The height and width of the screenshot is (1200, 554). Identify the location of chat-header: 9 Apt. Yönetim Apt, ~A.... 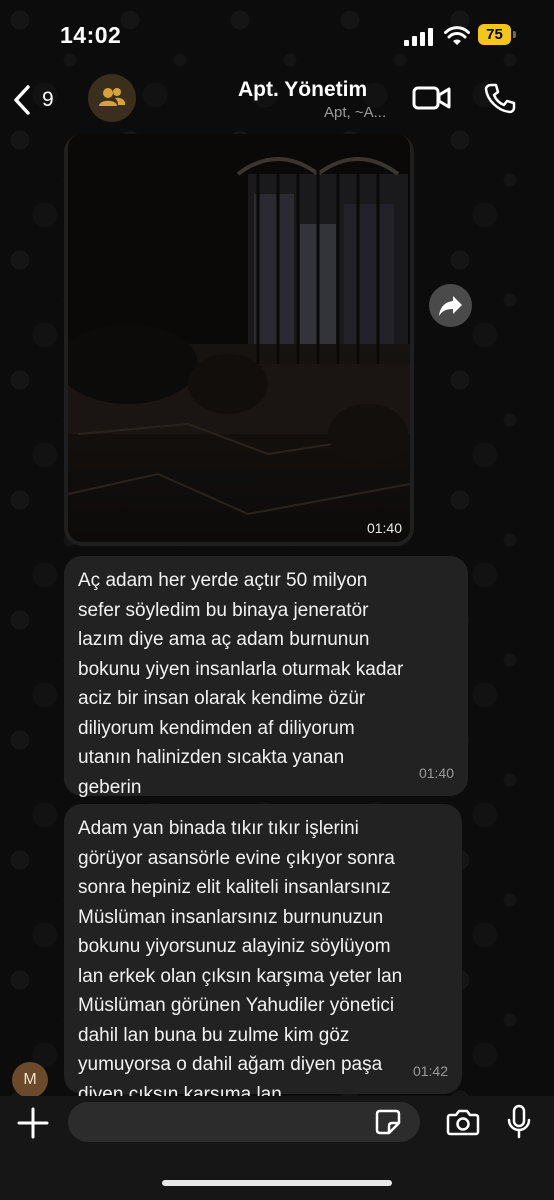
(277, 99).